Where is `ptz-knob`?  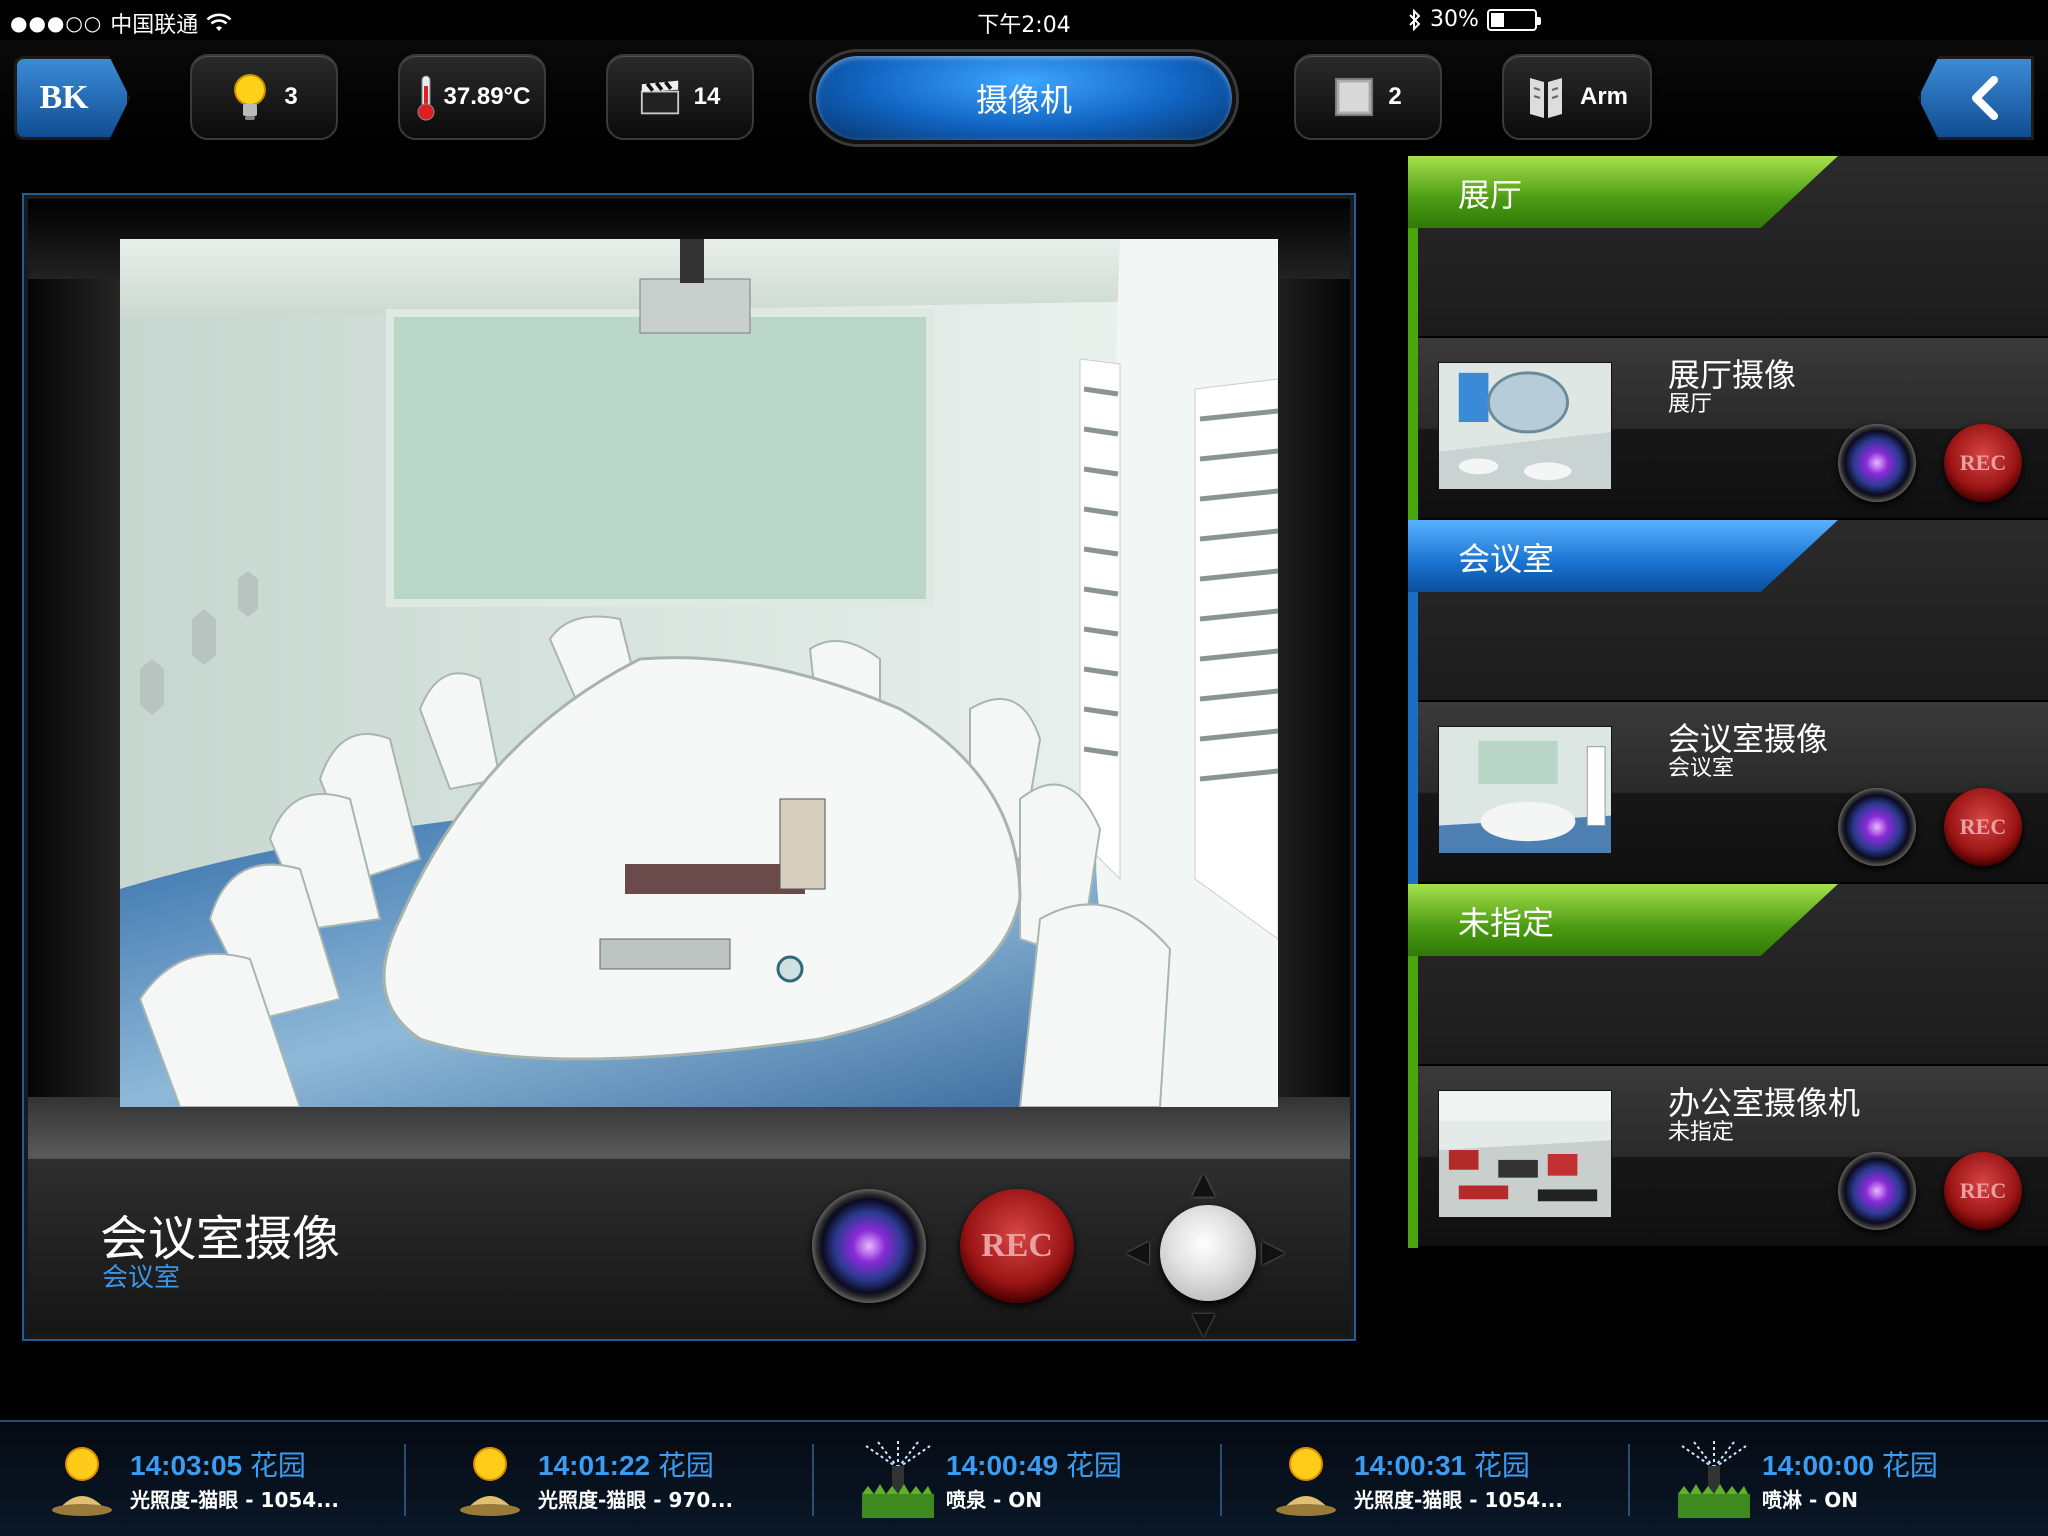
ptz-knob is located at coordinates (1208, 1253).